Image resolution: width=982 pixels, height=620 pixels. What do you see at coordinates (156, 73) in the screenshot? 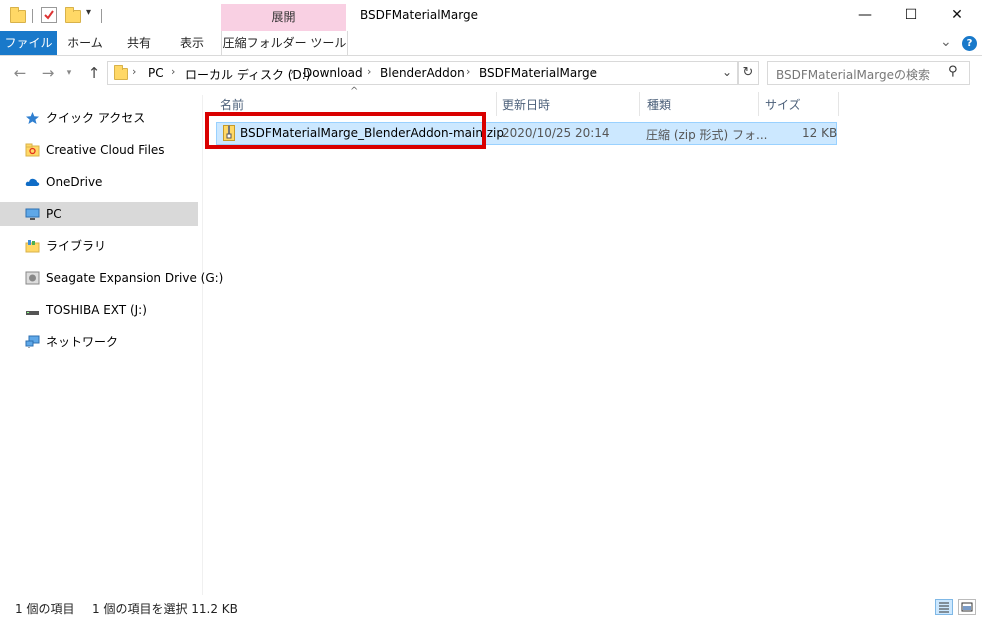
I see `breadcrumb-pc: PC` at bounding box center [156, 73].